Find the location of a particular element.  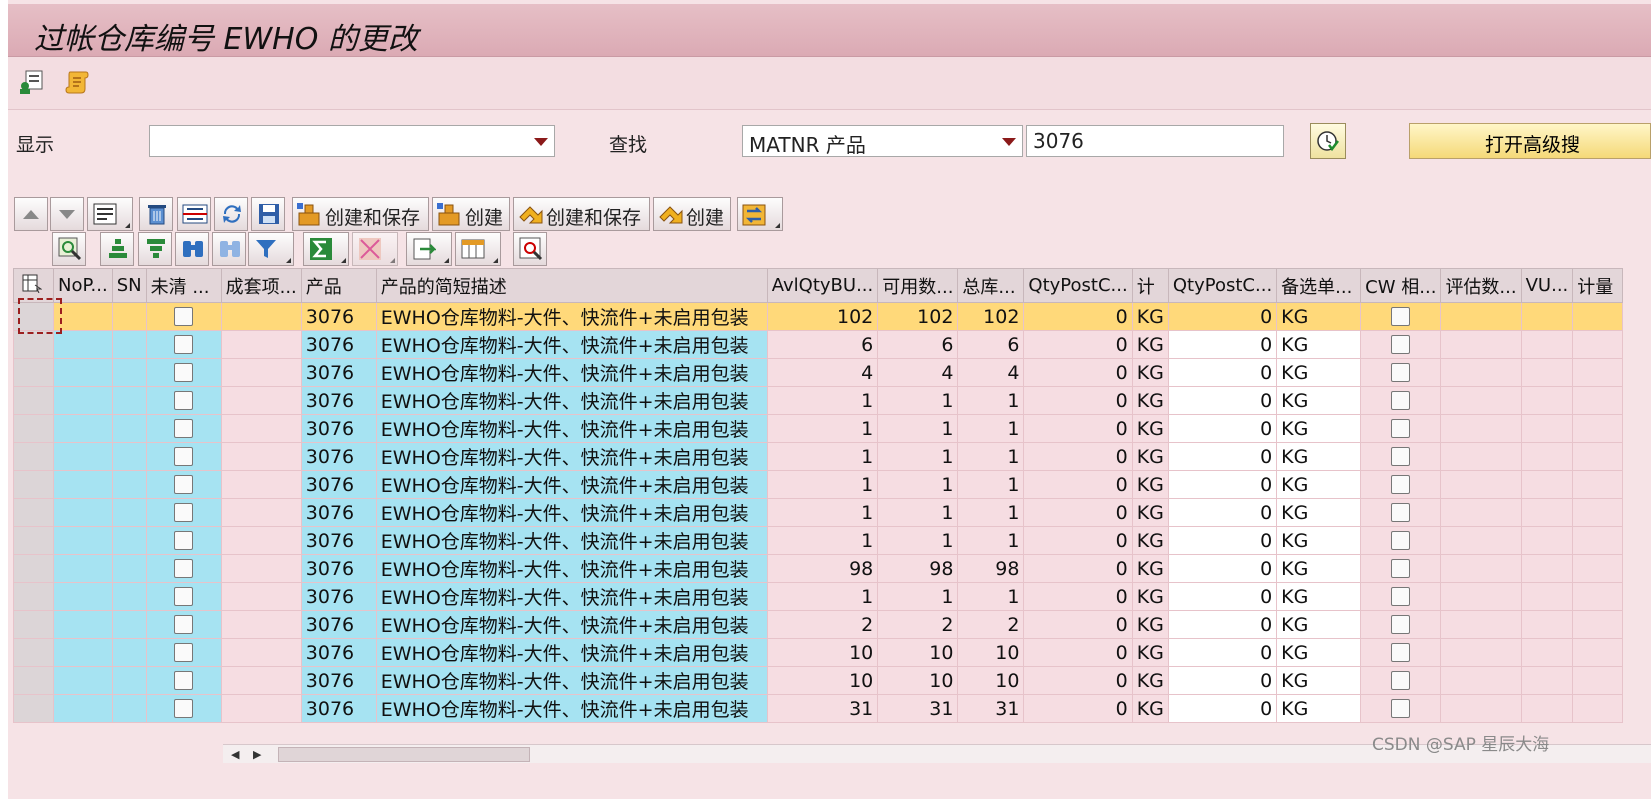

zoom-details-button is located at coordinates (69, 249).